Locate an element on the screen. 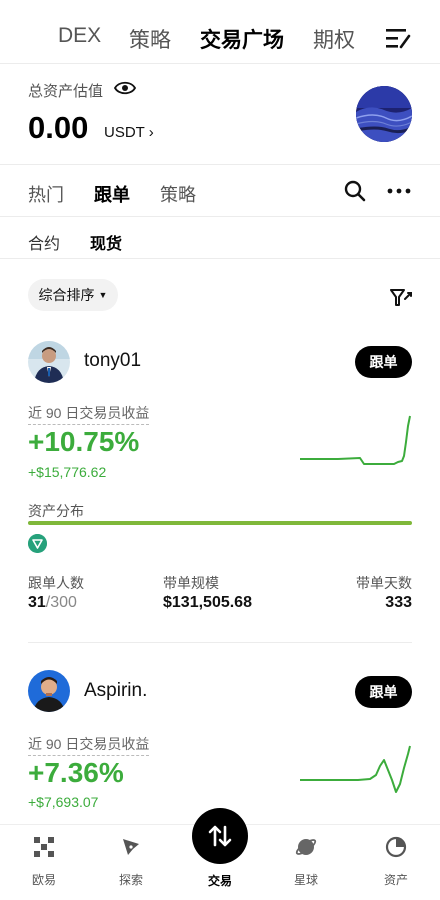 Image resolution: width=440 pixels, height=900 pixels. user-avatar is located at coordinates (384, 114).